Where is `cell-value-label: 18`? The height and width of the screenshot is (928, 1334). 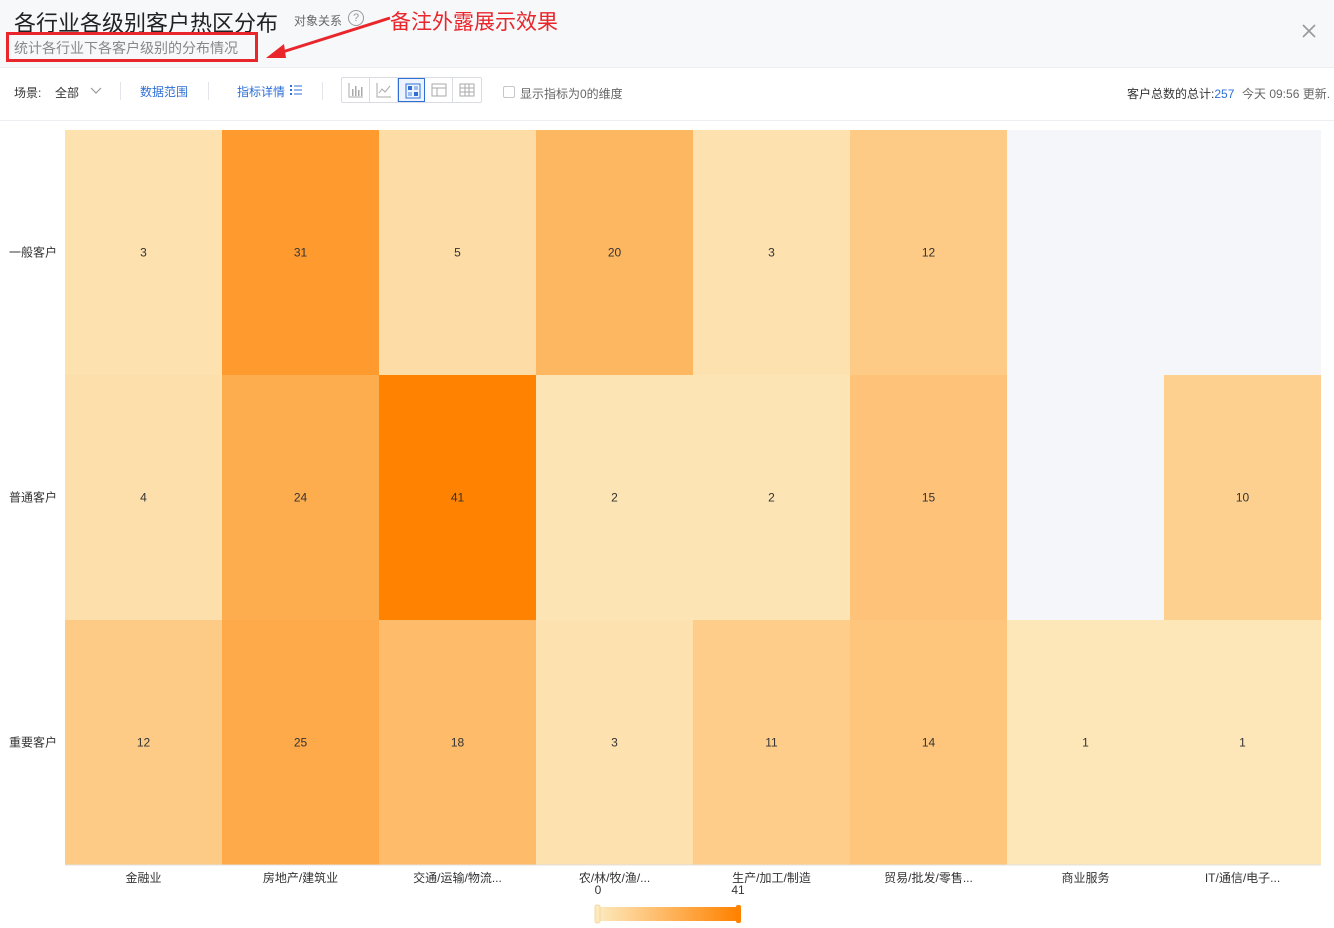 cell-value-label: 18 is located at coordinates (458, 743).